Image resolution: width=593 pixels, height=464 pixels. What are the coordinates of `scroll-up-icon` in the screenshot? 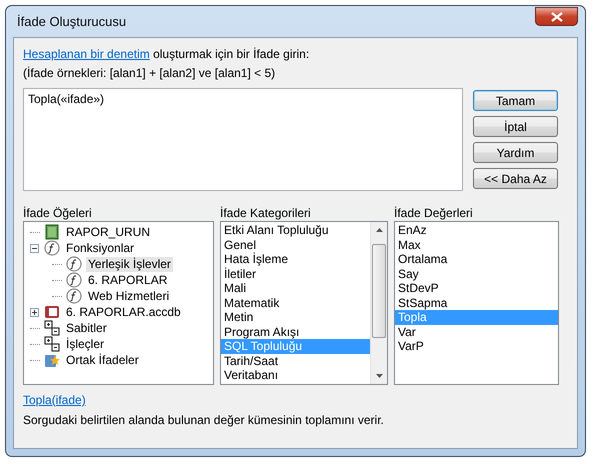 It's located at (379, 230).